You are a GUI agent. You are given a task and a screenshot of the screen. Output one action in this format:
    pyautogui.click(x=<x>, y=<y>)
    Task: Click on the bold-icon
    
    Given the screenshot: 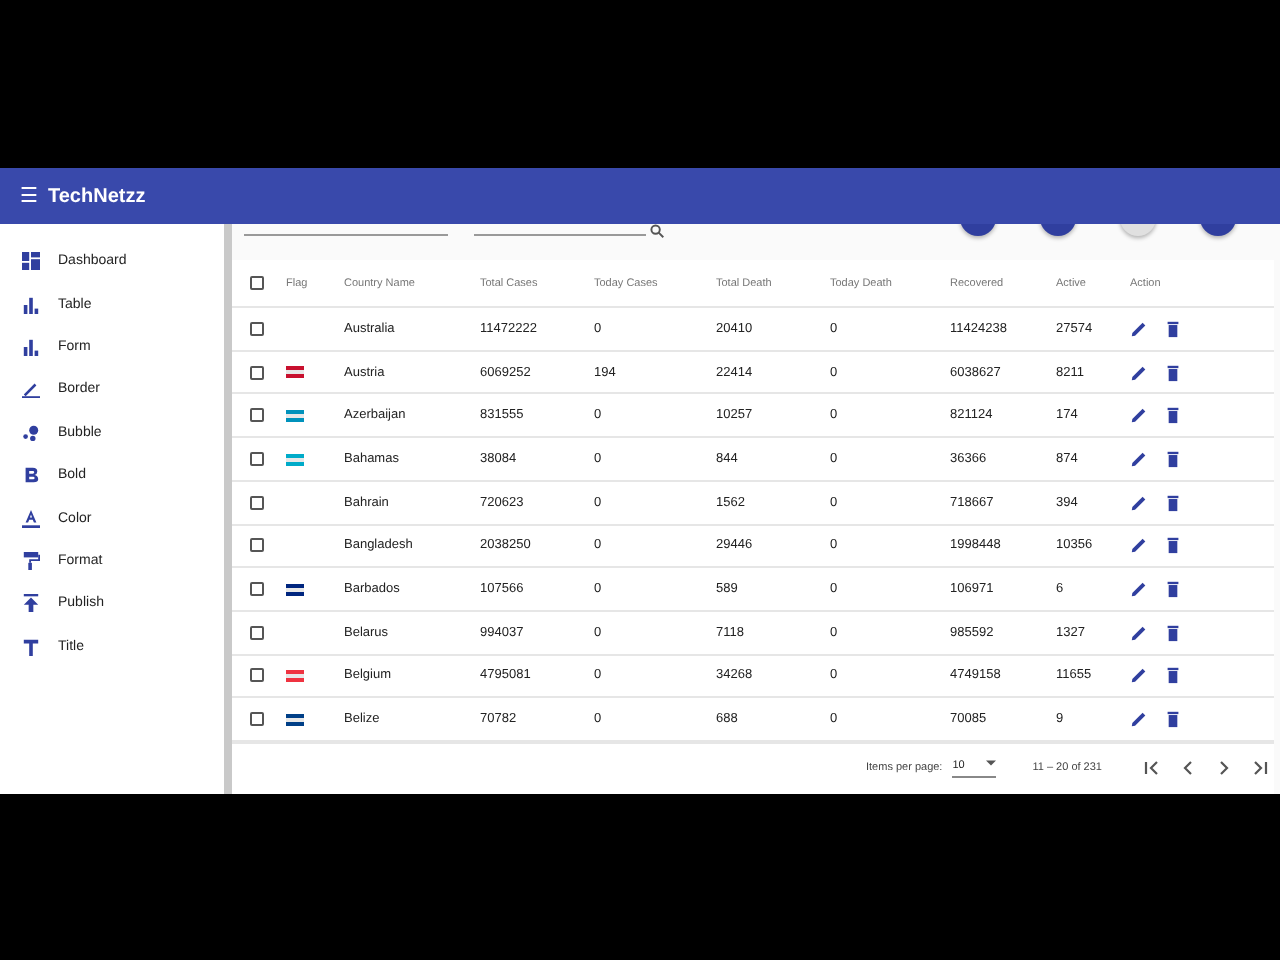 What is the action you would take?
    pyautogui.click(x=31, y=475)
    